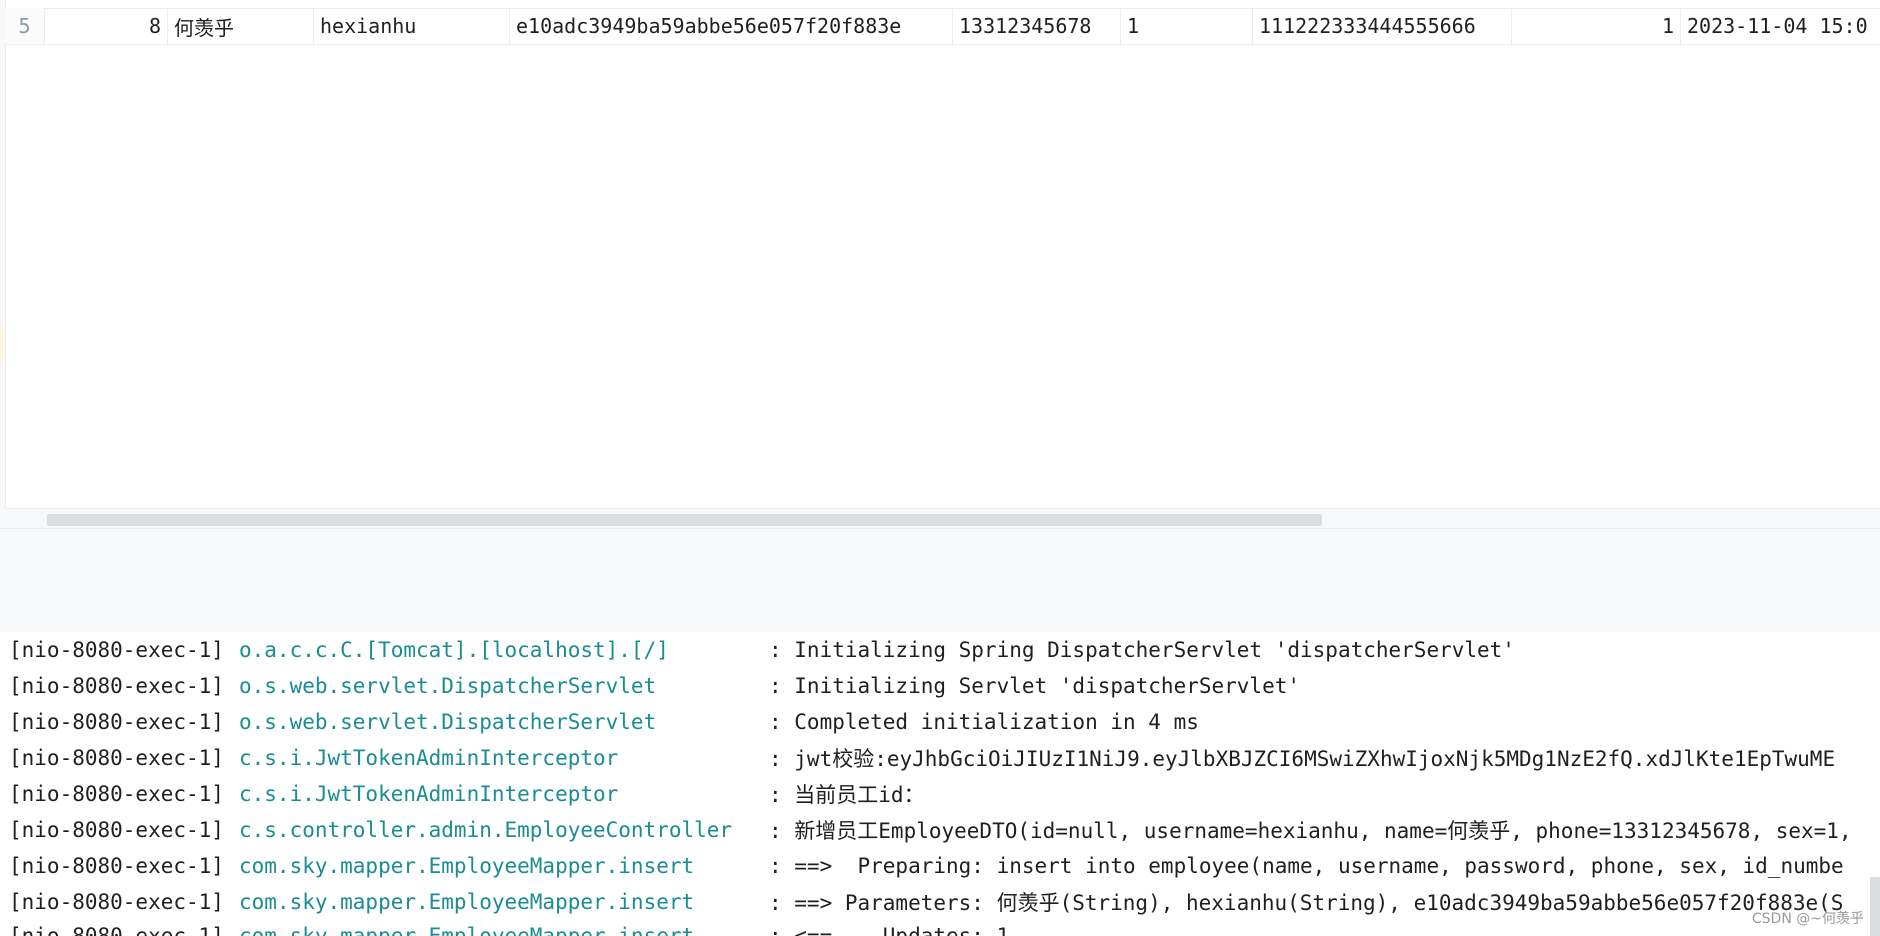  What do you see at coordinates (940, 581) in the screenshot?
I see `panel-divider` at bounding box center [940, 581].